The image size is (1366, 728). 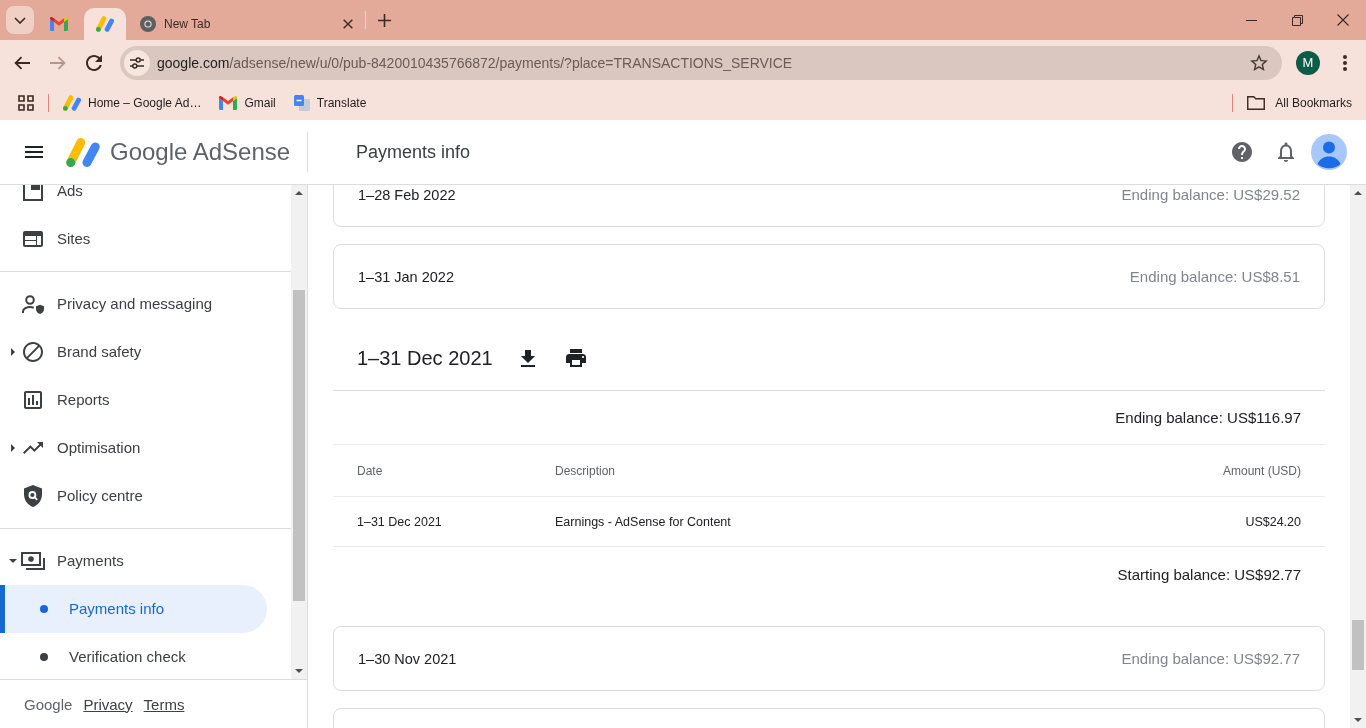 What do you see at coordinates (1242, 152) in the screenshot?
I see `help-icon` at bounding box center [1242, 152].